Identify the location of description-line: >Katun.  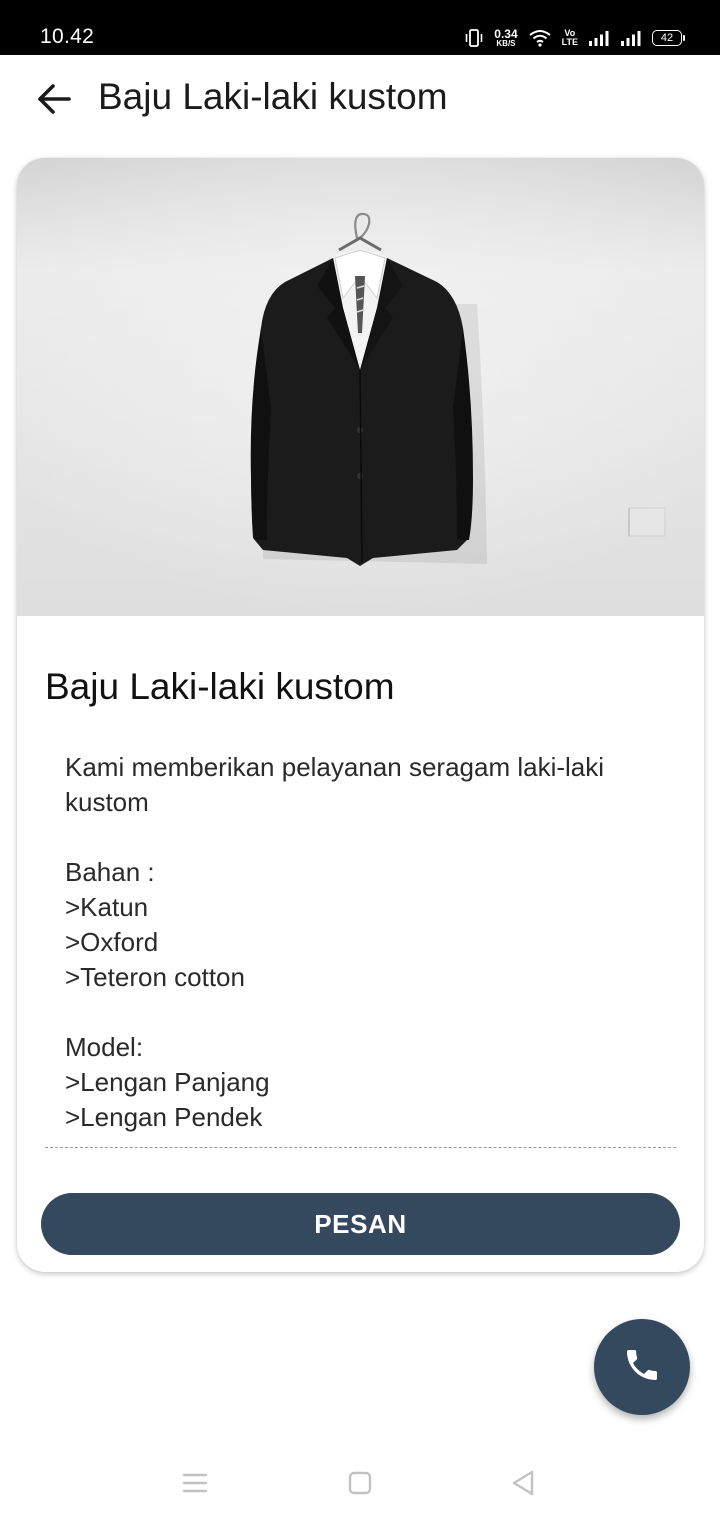
(107, 907).